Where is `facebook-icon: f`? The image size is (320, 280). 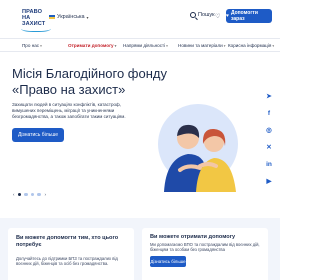
facebook-icon: f is located at coordinates (269, 113).